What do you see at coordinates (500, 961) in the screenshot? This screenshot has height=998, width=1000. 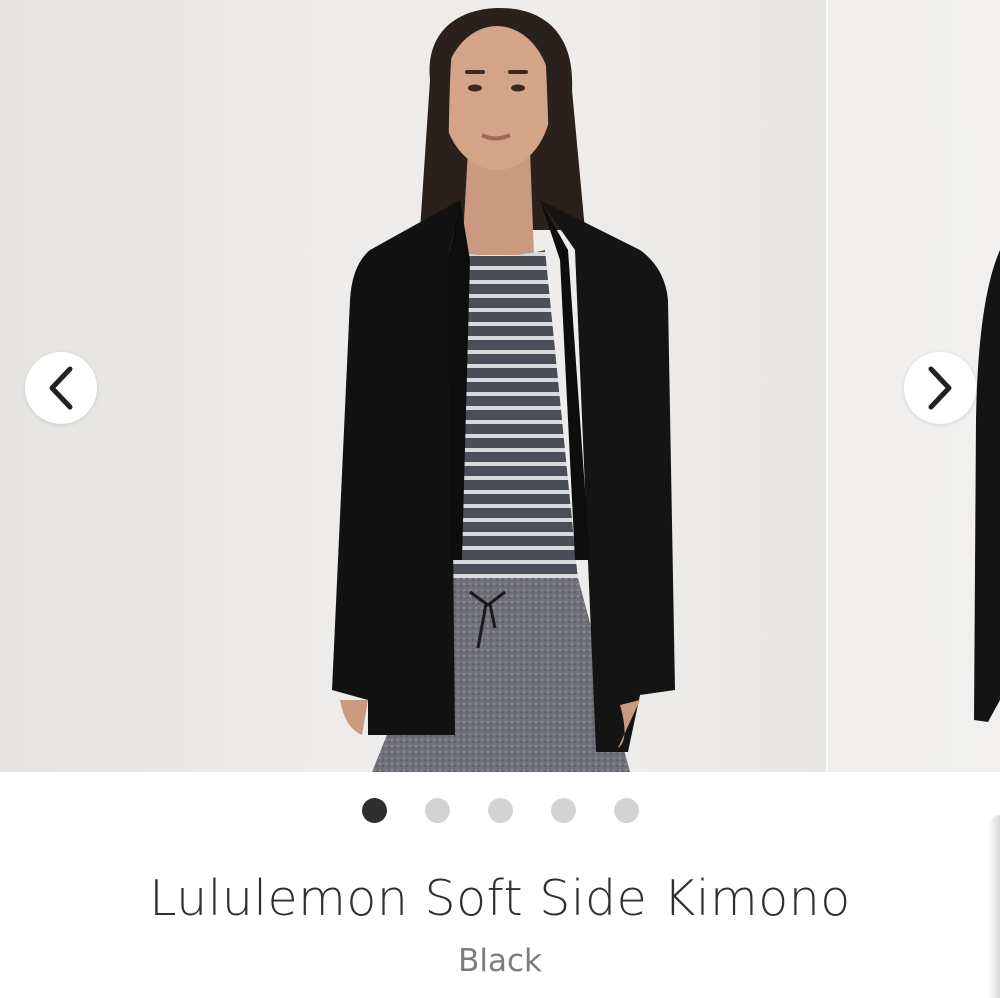 I see `product-color: Black` at bounding box center [500, 961].